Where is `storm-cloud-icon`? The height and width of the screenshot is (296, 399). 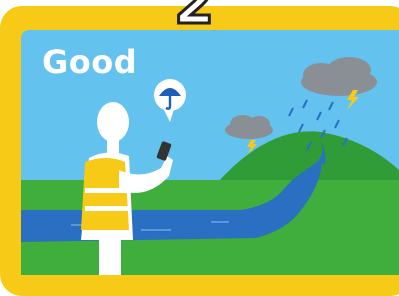
storm-cloud-icon is located at coordinates (339, 76).